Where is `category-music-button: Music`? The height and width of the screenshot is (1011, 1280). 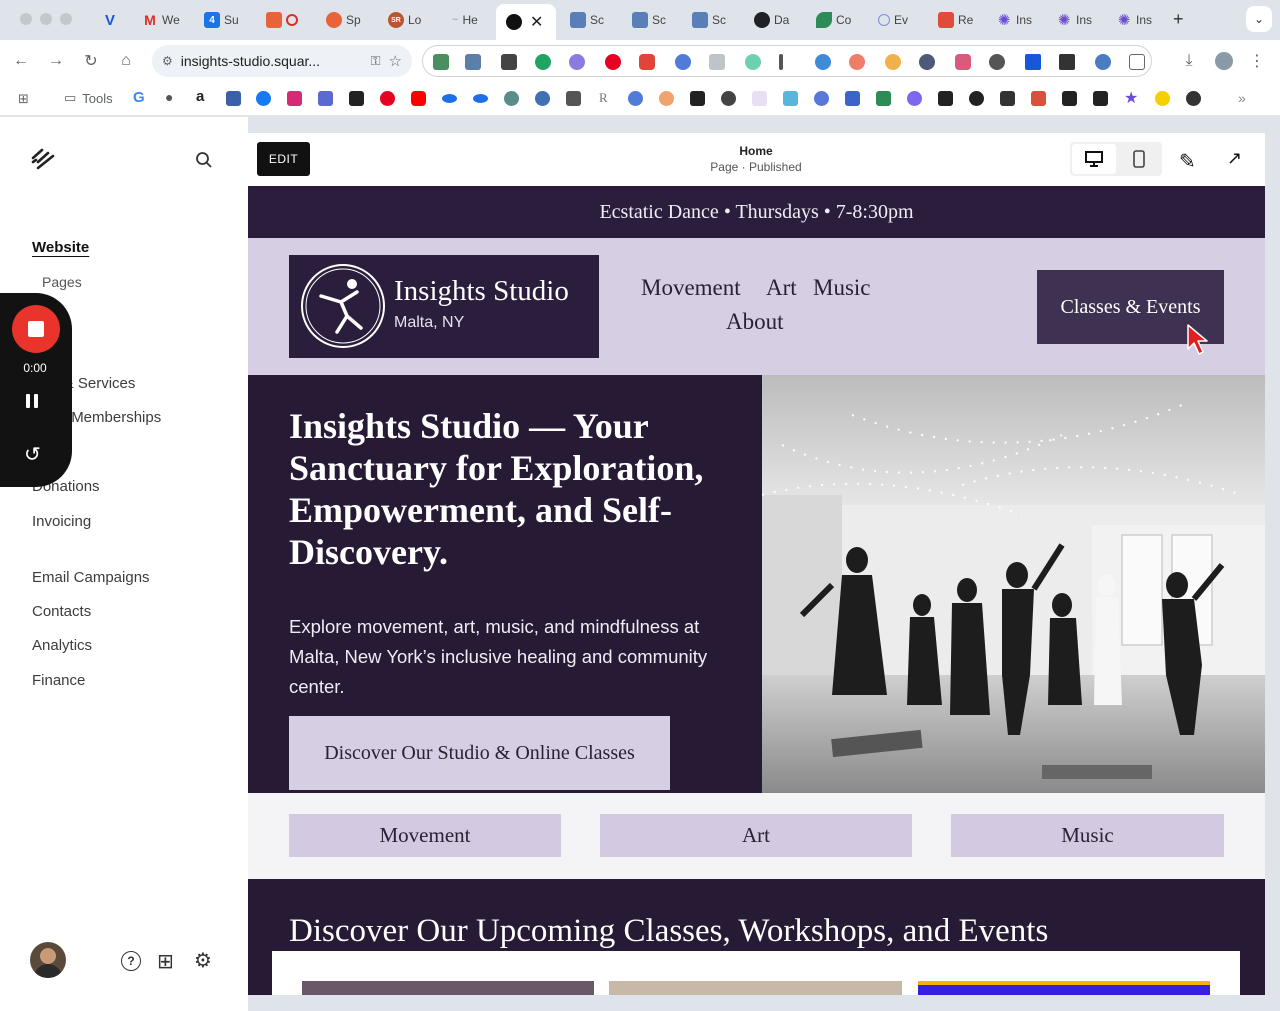 category-music-button: Music is located at coordinates (1087, 835).